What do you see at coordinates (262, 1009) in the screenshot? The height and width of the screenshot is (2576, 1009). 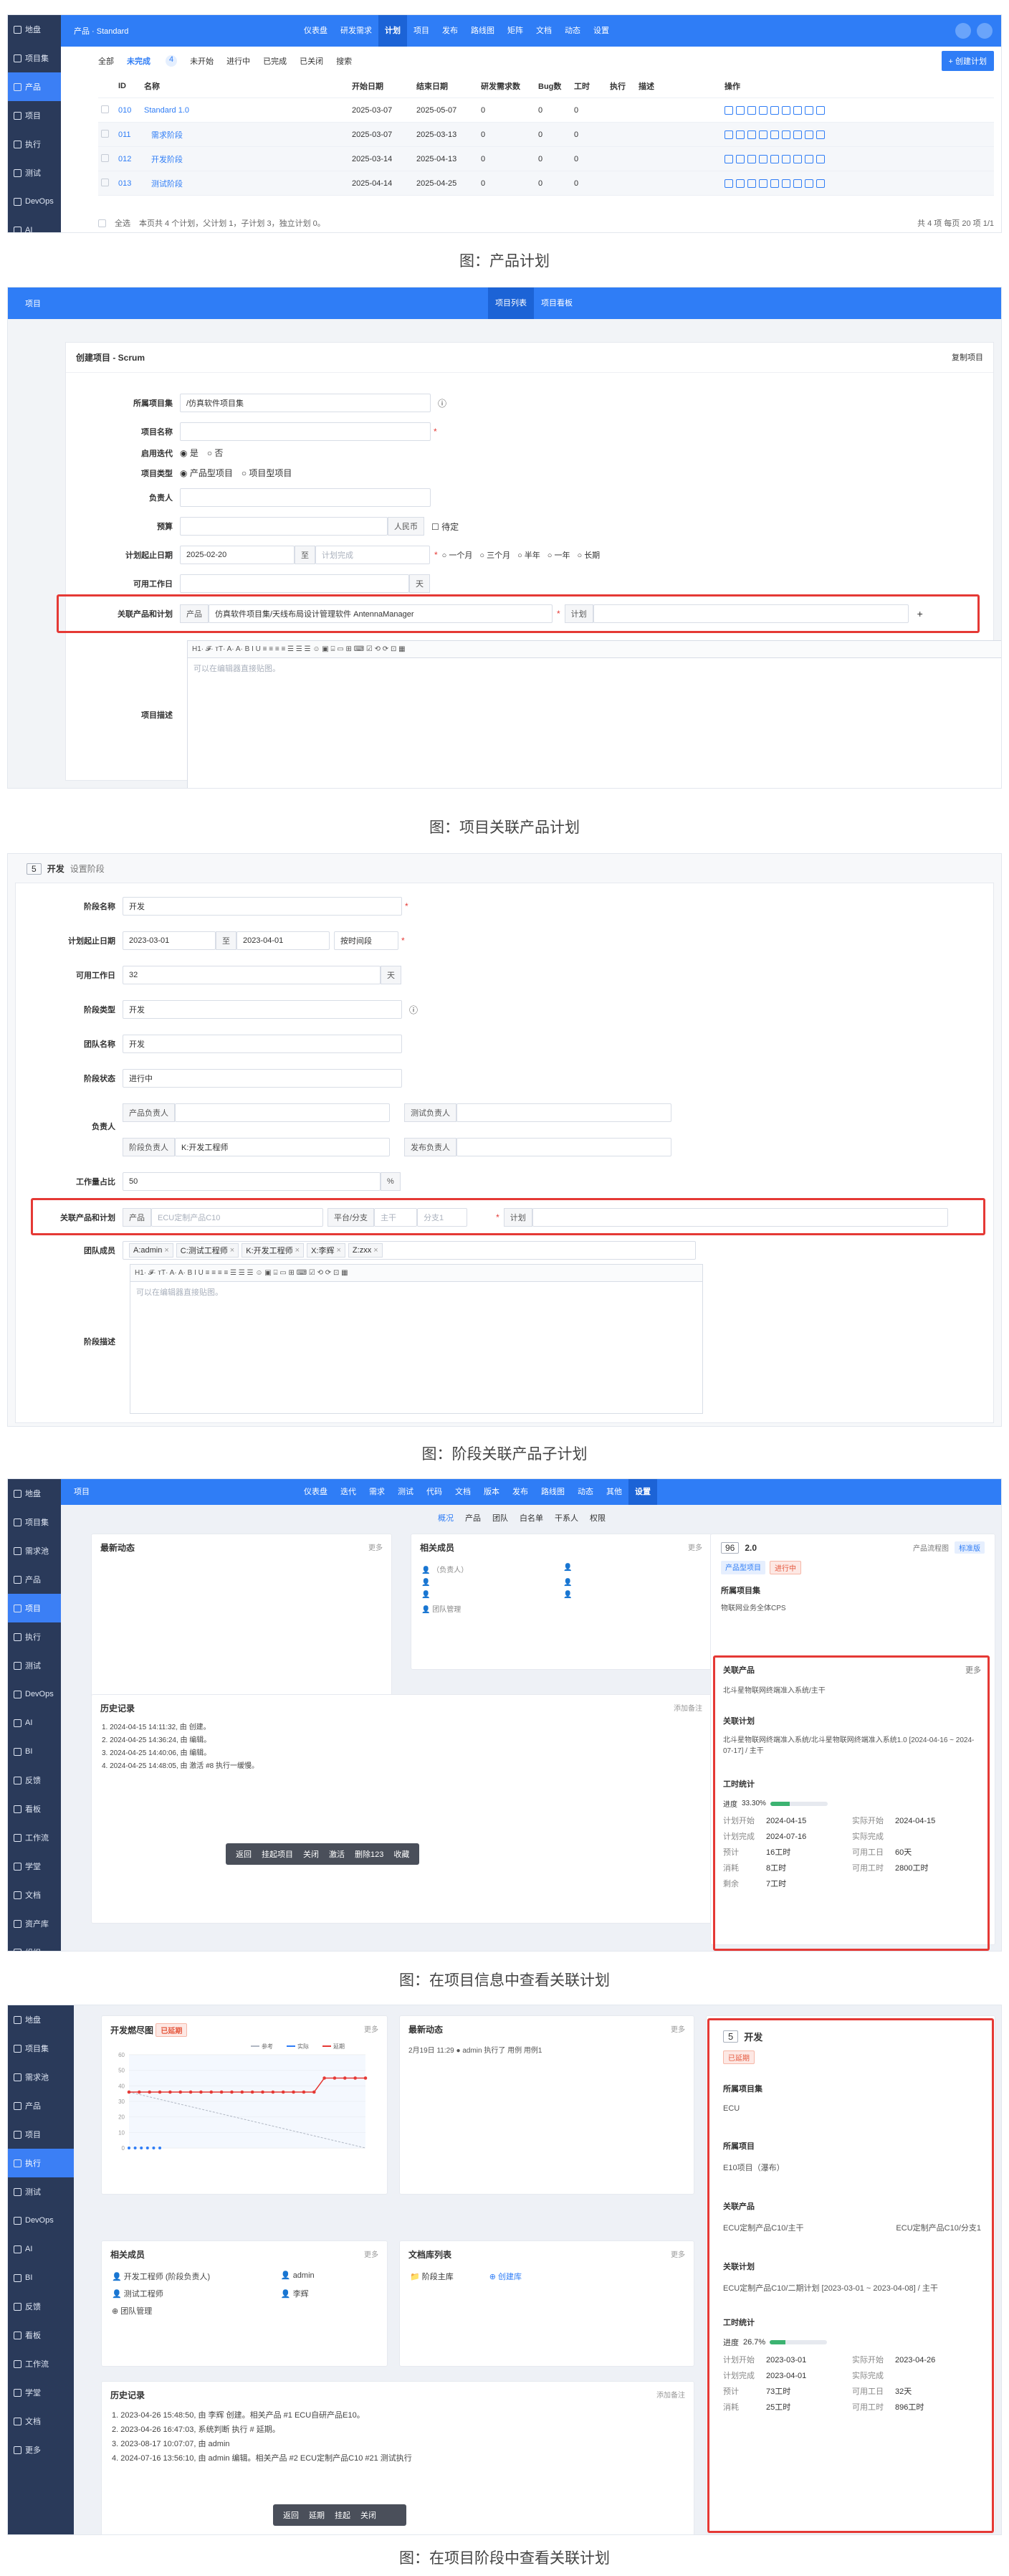 I see `type-select: 开发` at bounding box center [262, 1009].